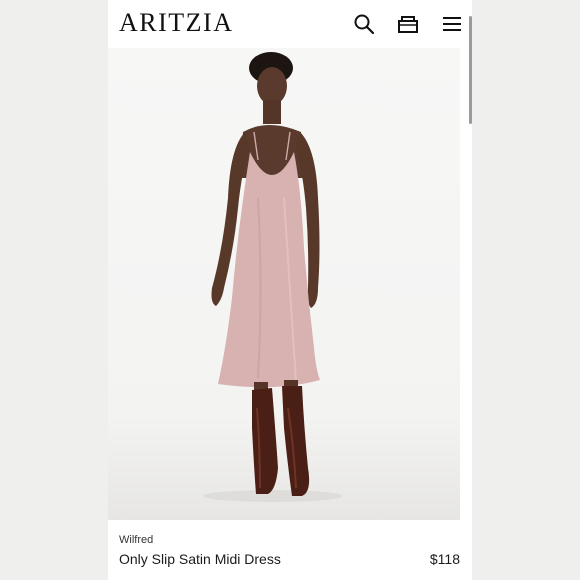 This screenshot has height=580, width=580. What do you see at coordinates (200, 559) in the screenshot?
I see `product-name: Only Slip Satin Midi Dress` at bounding box center [200, 559].